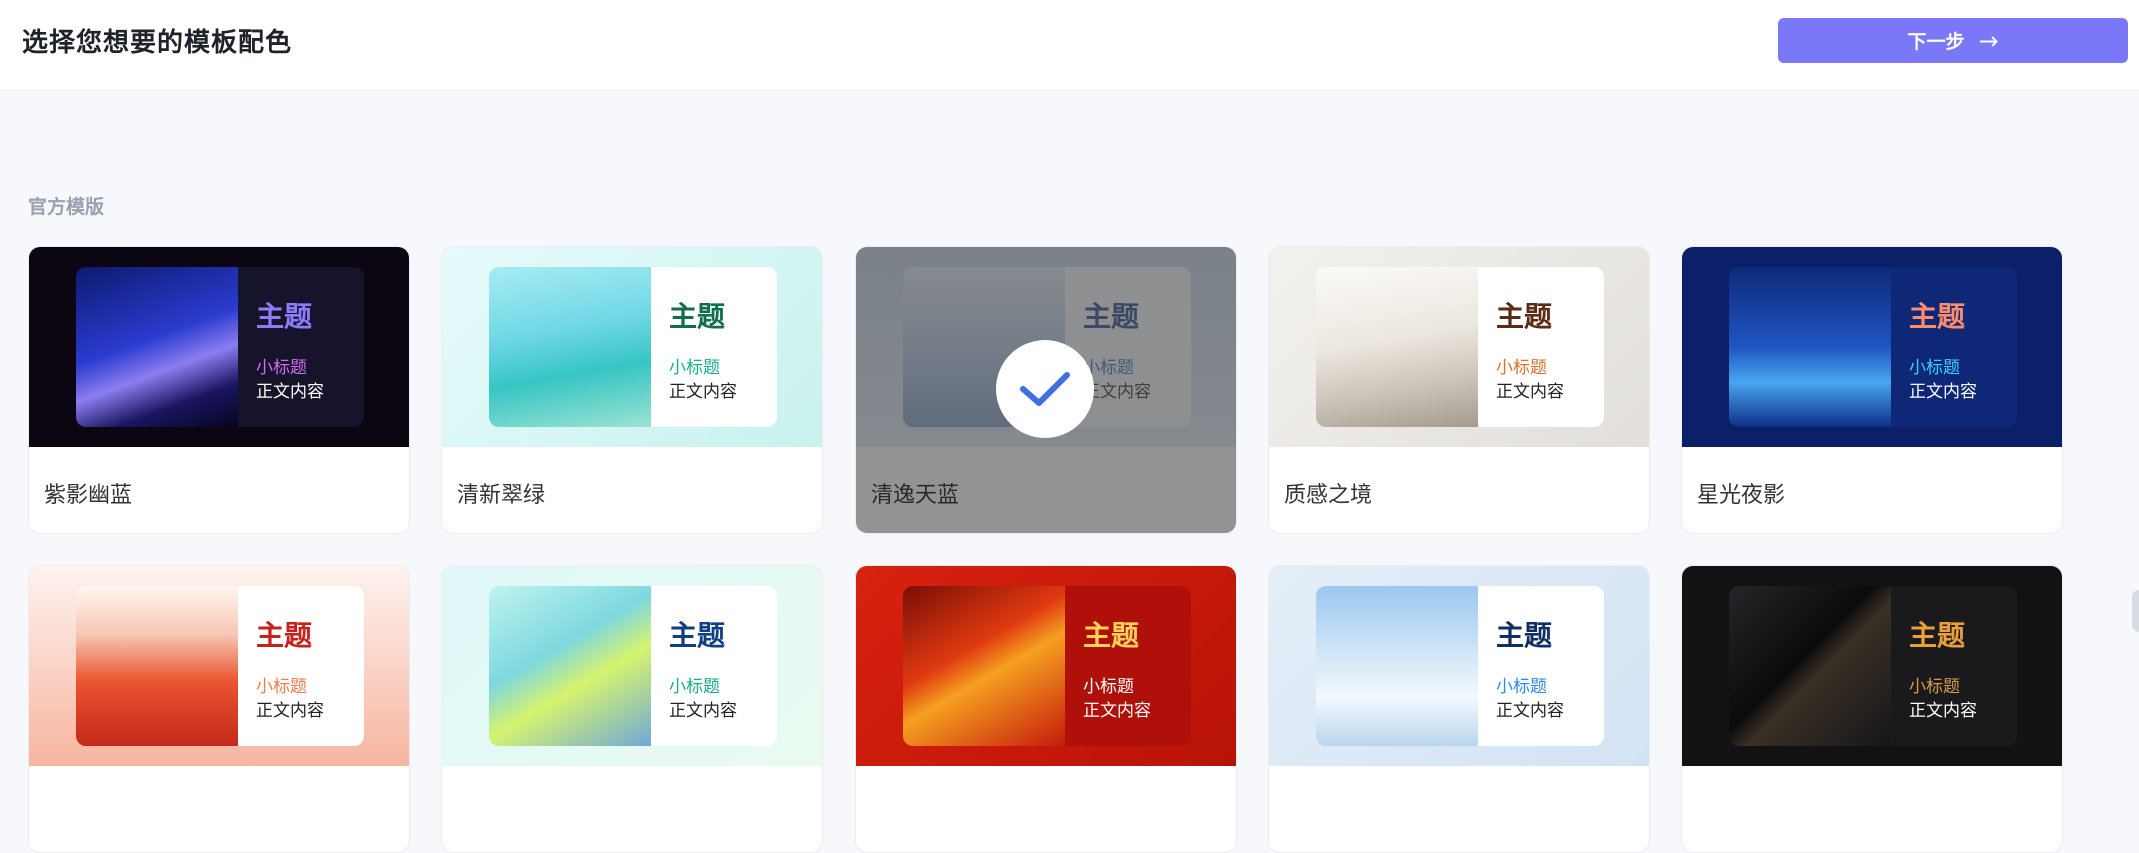  What do you see at coordinates (2135, 611) in the screenshot?
I see `scrollbar-thumb` at bounding box center [2135, 611].